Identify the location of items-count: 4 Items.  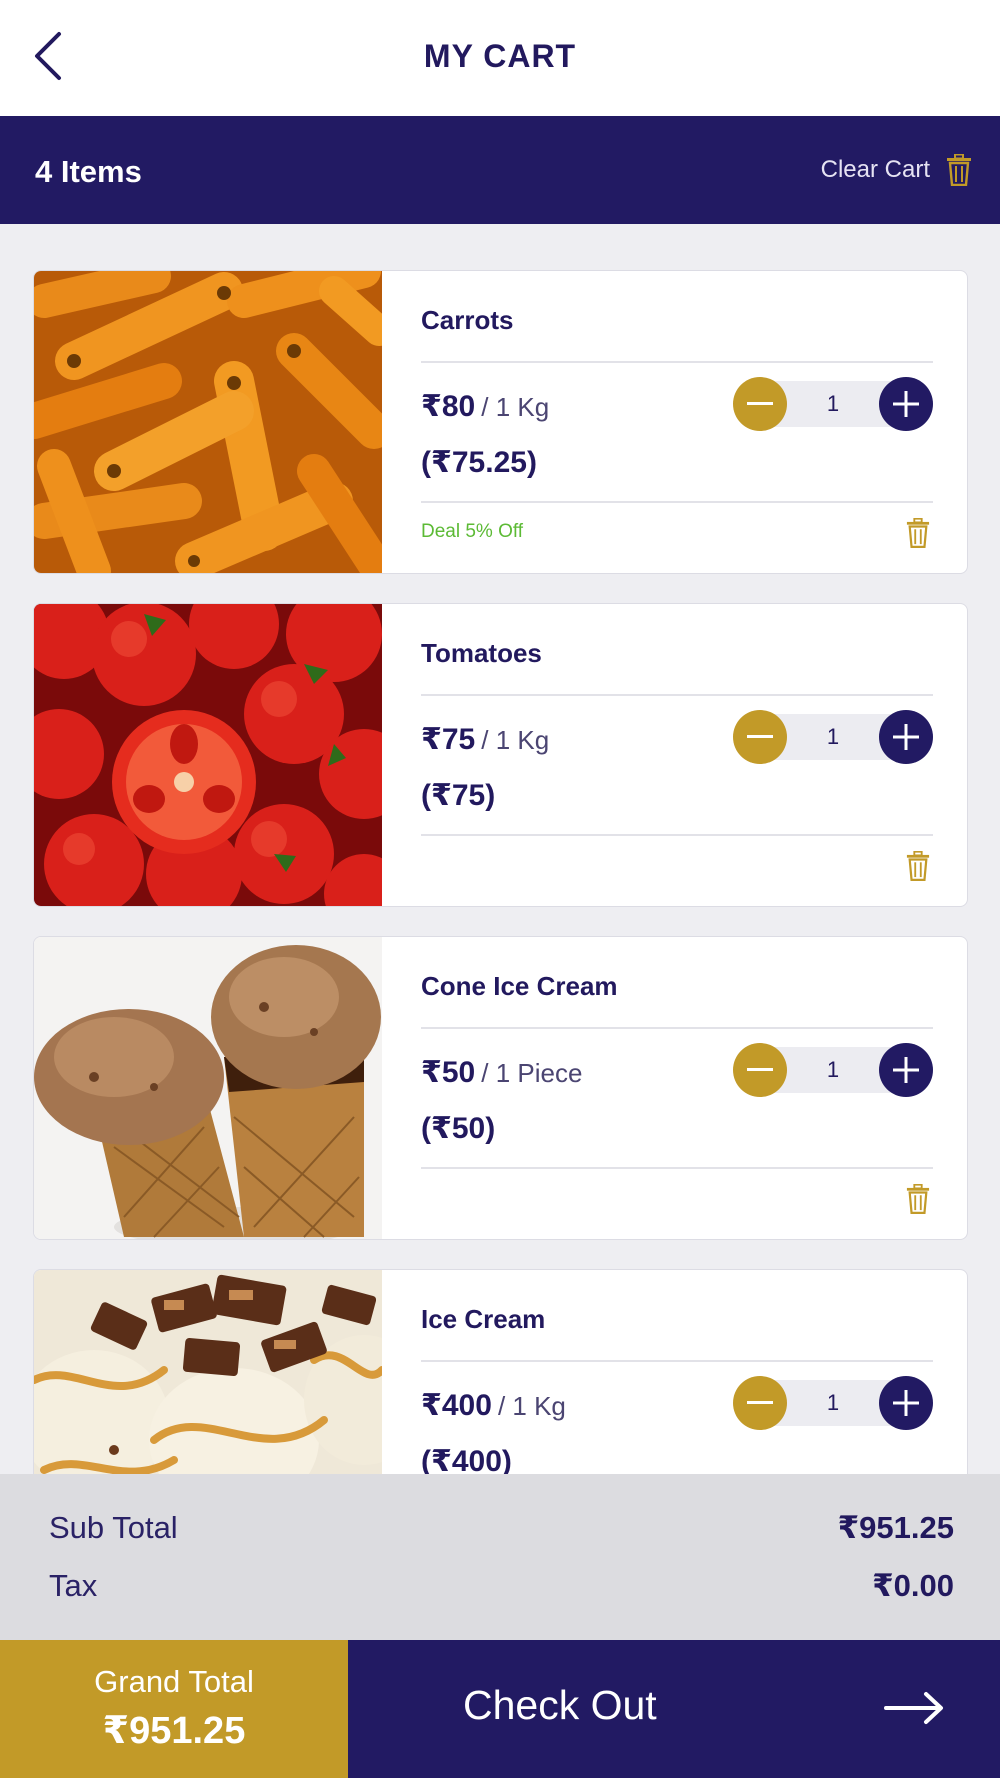
(88, 171).